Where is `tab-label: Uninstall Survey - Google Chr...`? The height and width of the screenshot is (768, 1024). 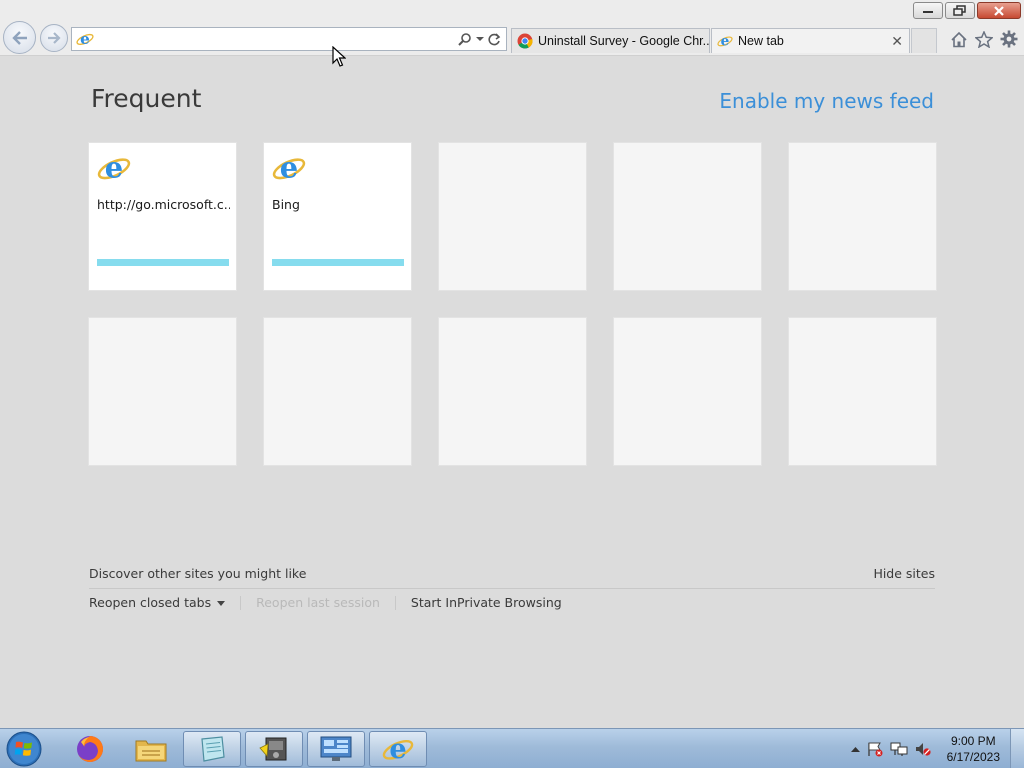 tab-label: Uninstall Survey - Google Chr... is located at coordinates (623, 41).